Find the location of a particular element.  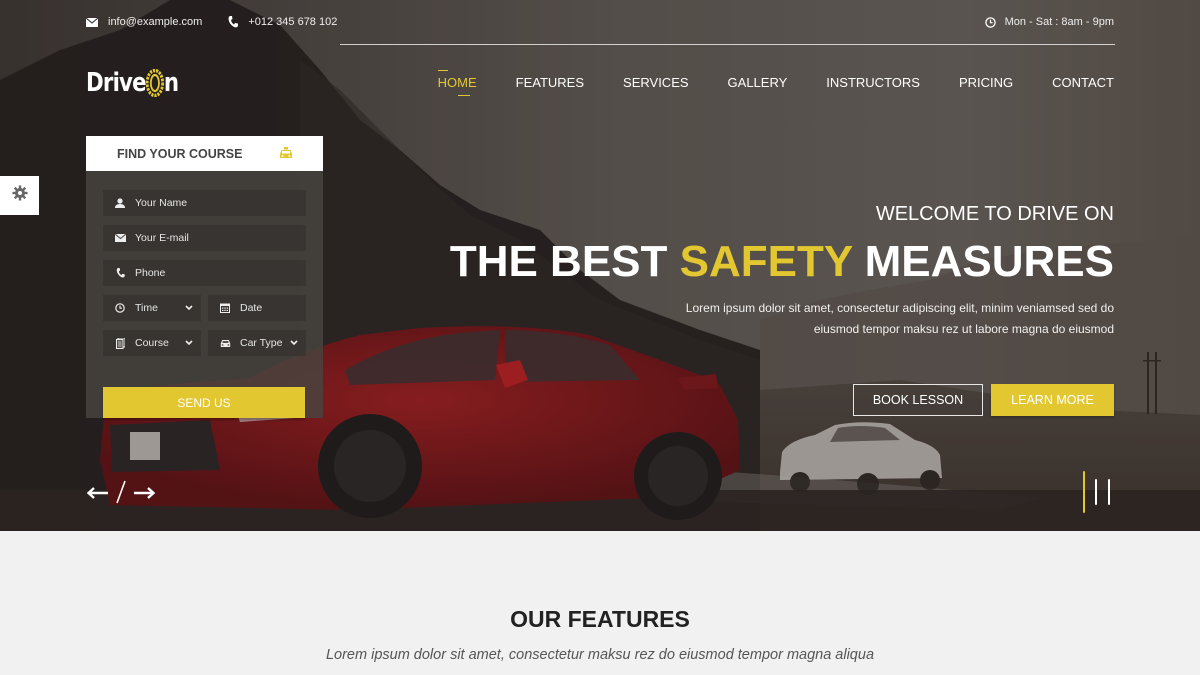

nav-item-gallery: GALLERY is located at coordinates (758, 83).